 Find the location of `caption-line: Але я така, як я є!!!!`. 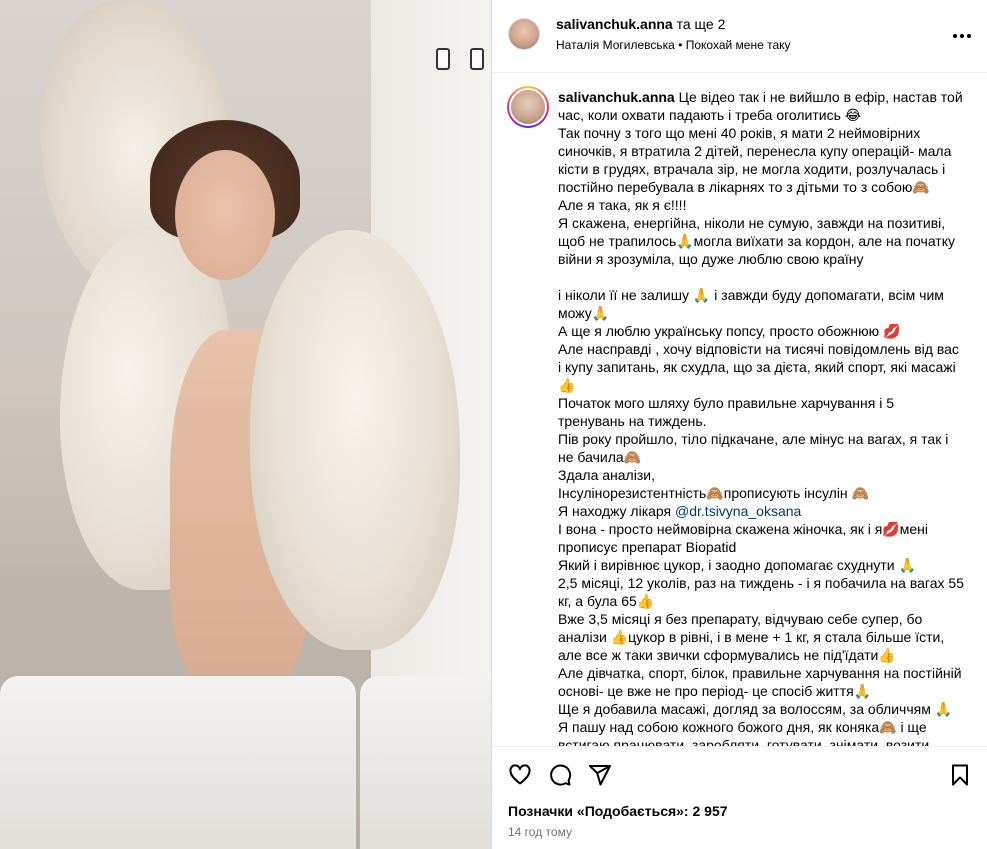

caption-line: Але я така, як я є!!!! is located at coordinates (622, 205).